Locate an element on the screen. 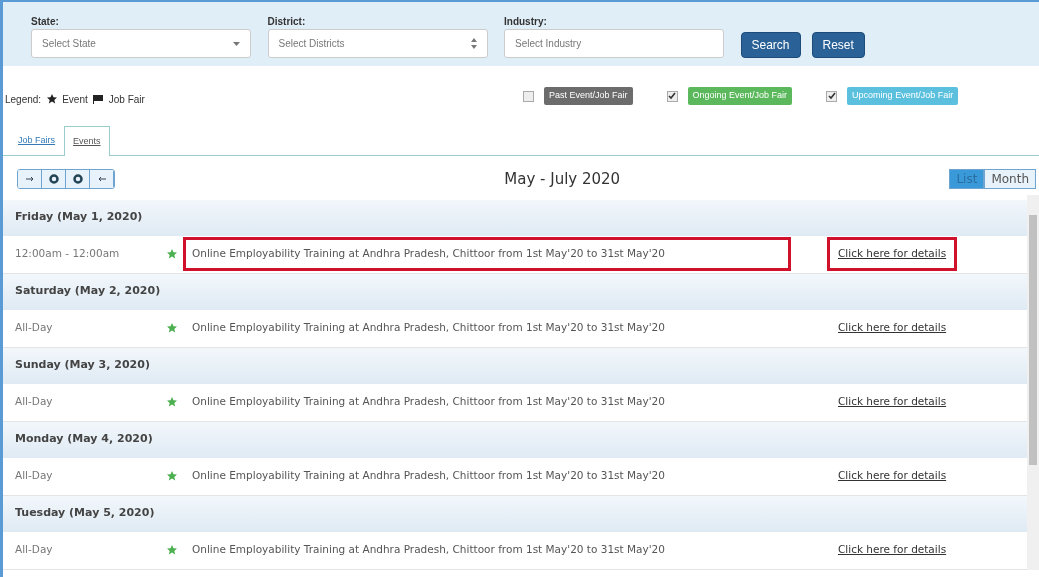 The image size is (1039, 577). tab: Events is located at coordinates (87, 140).